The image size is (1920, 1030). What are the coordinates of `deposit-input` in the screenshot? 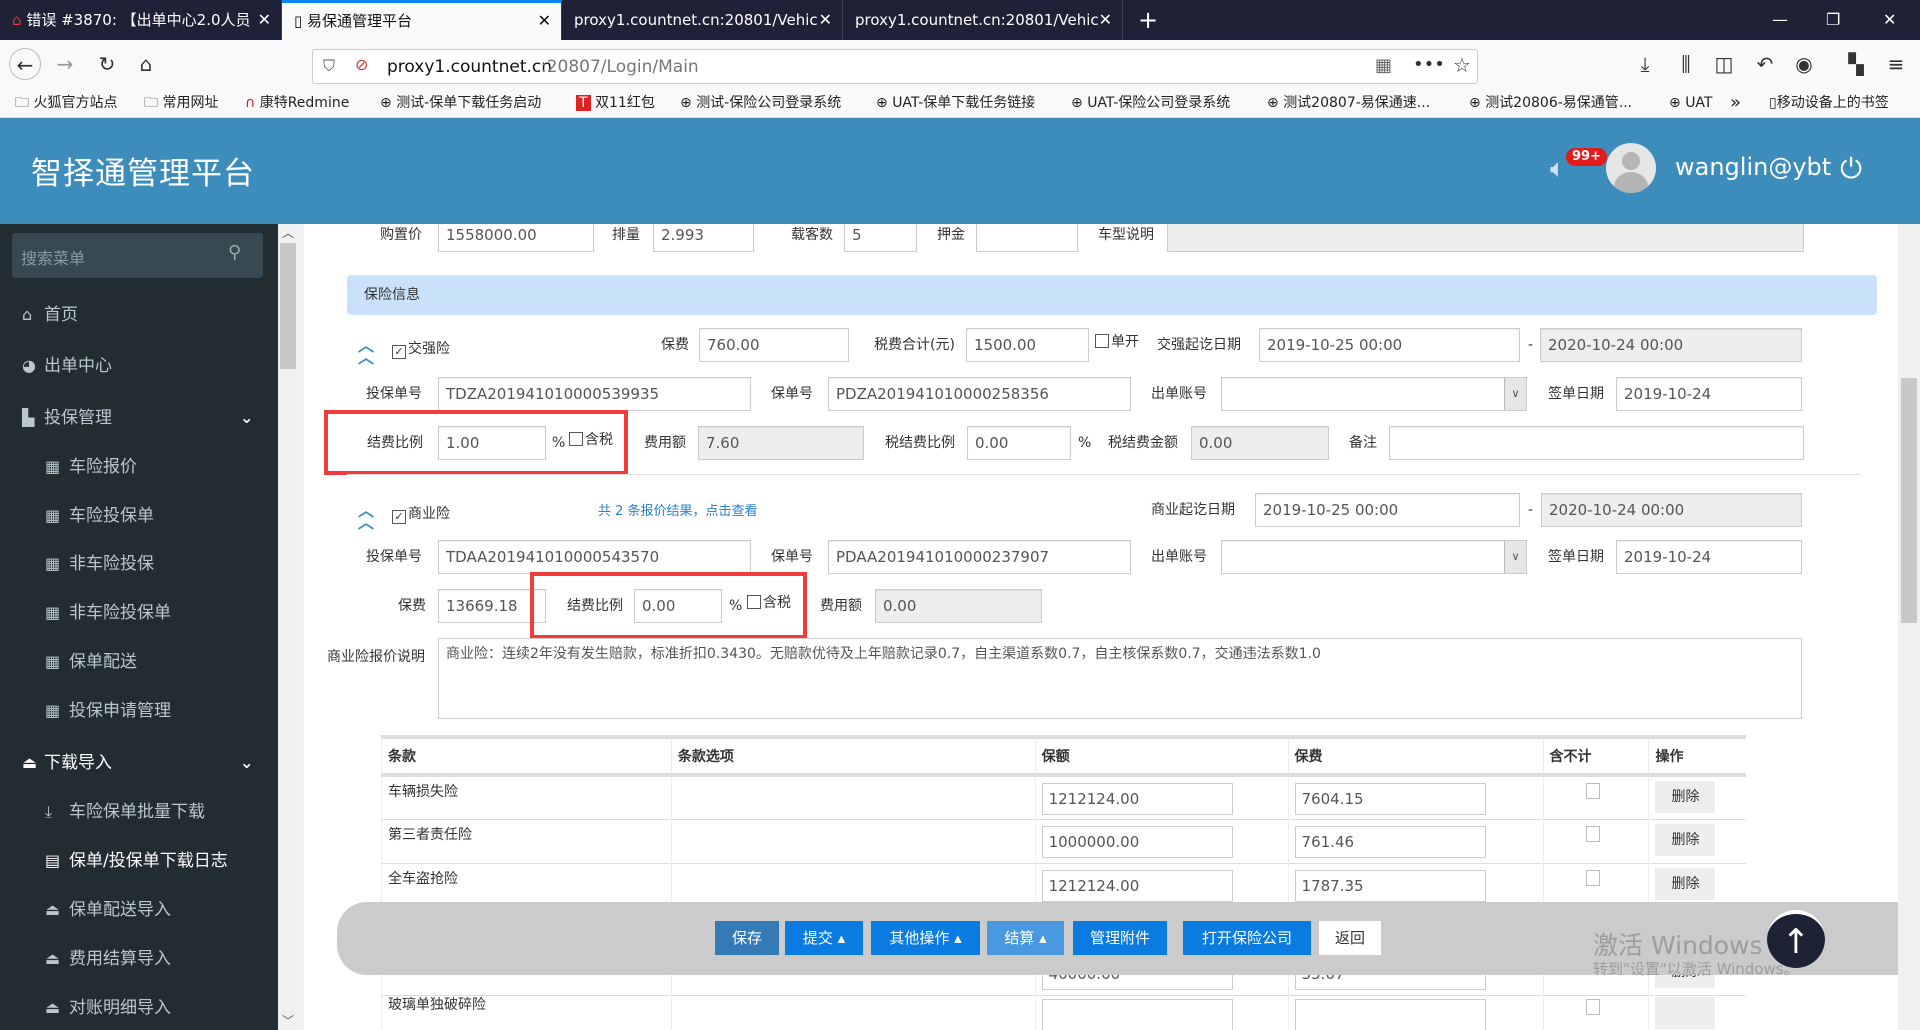 It's located at (1027, 238).